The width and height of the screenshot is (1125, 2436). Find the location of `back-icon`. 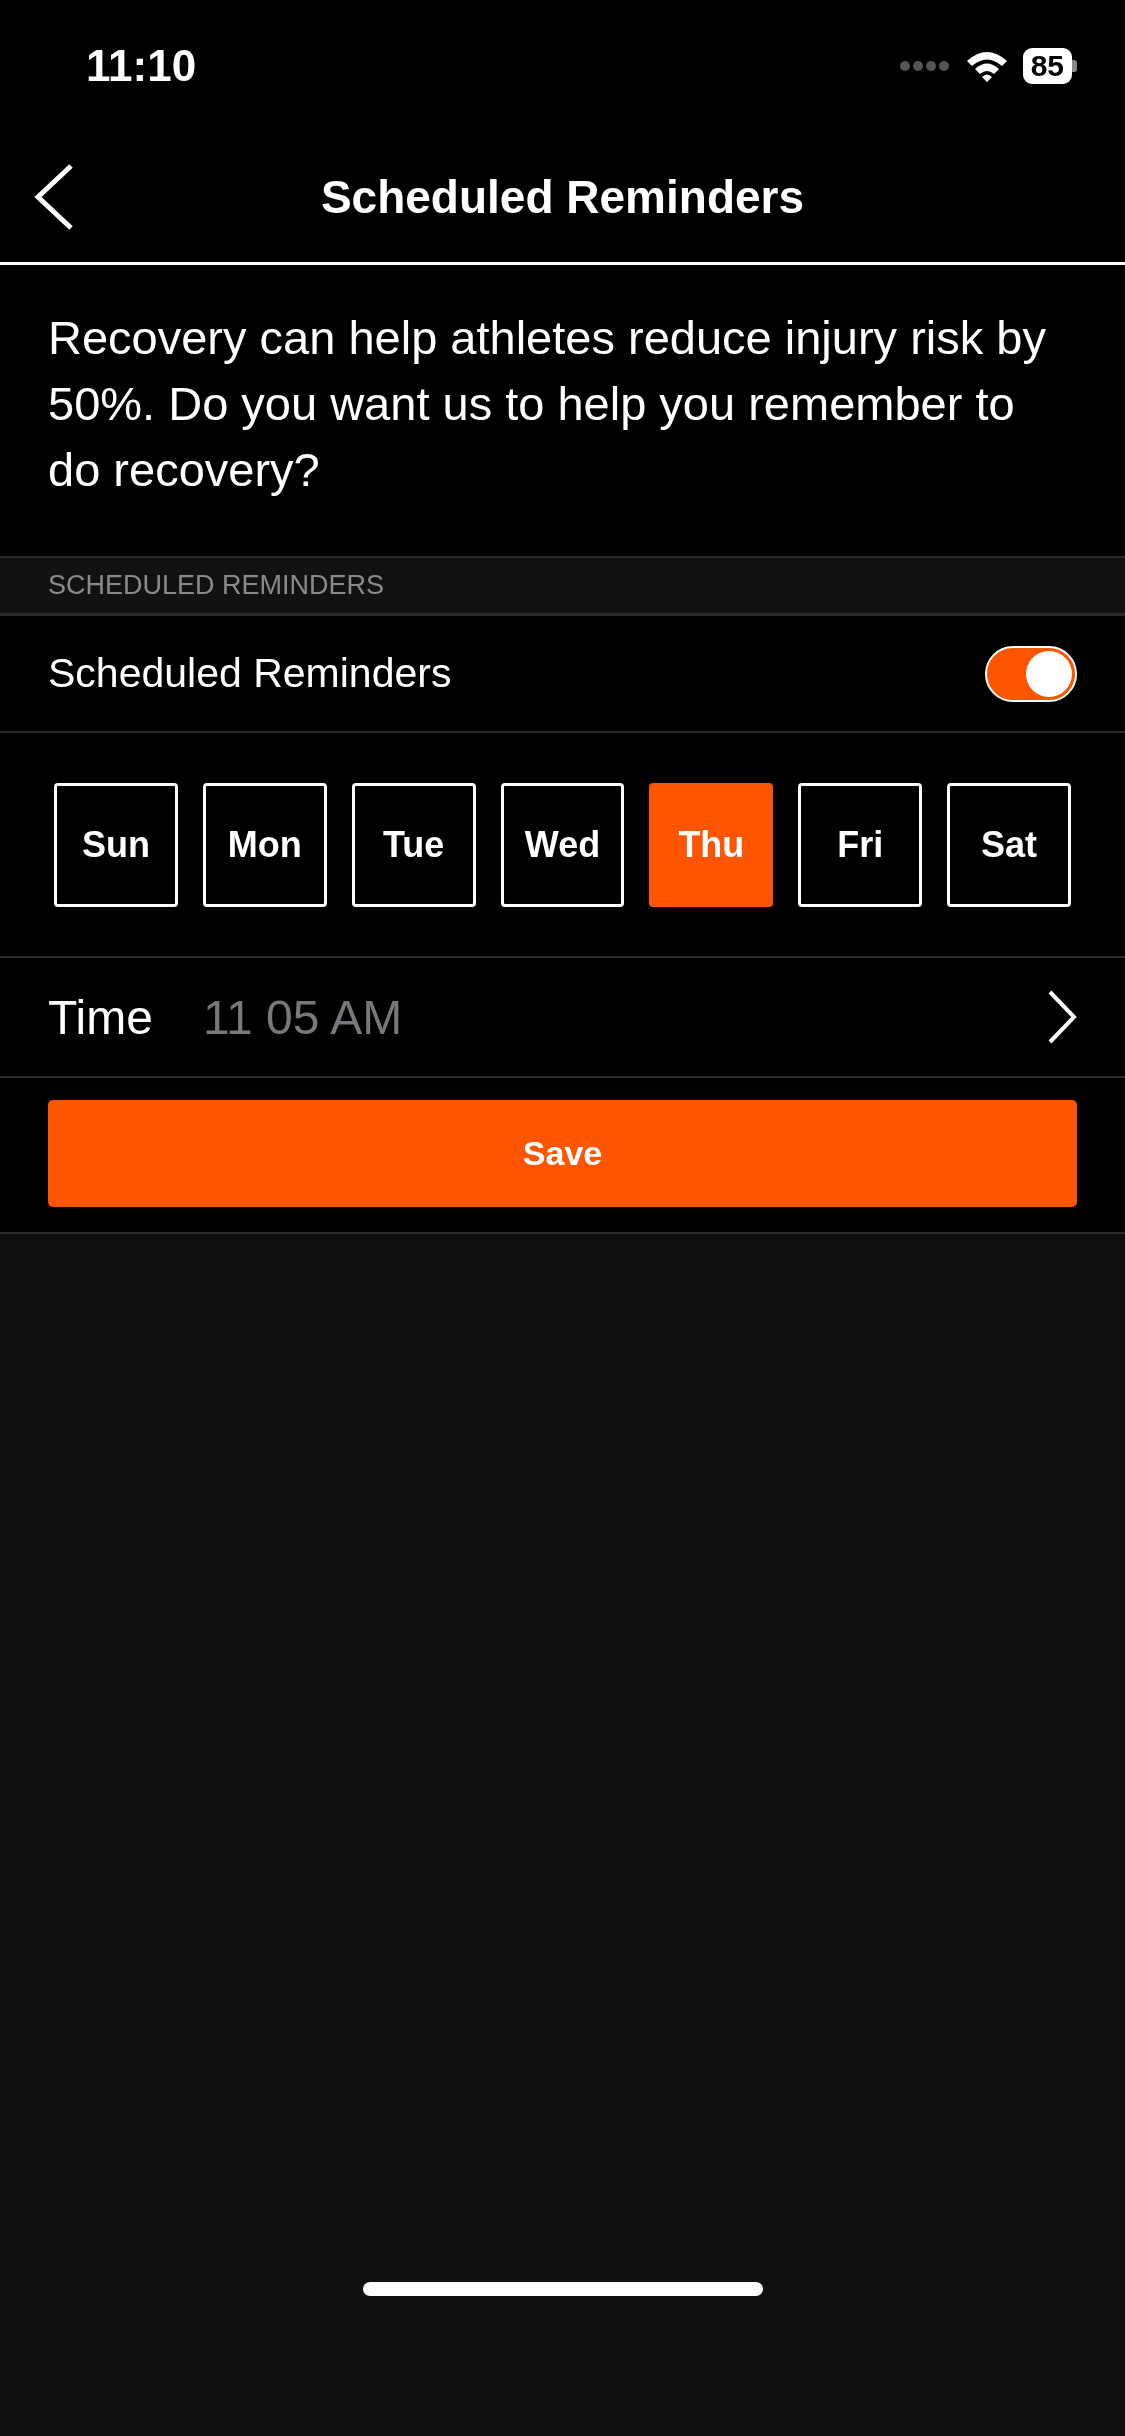

back-icon is located at coordinates (54, 197).